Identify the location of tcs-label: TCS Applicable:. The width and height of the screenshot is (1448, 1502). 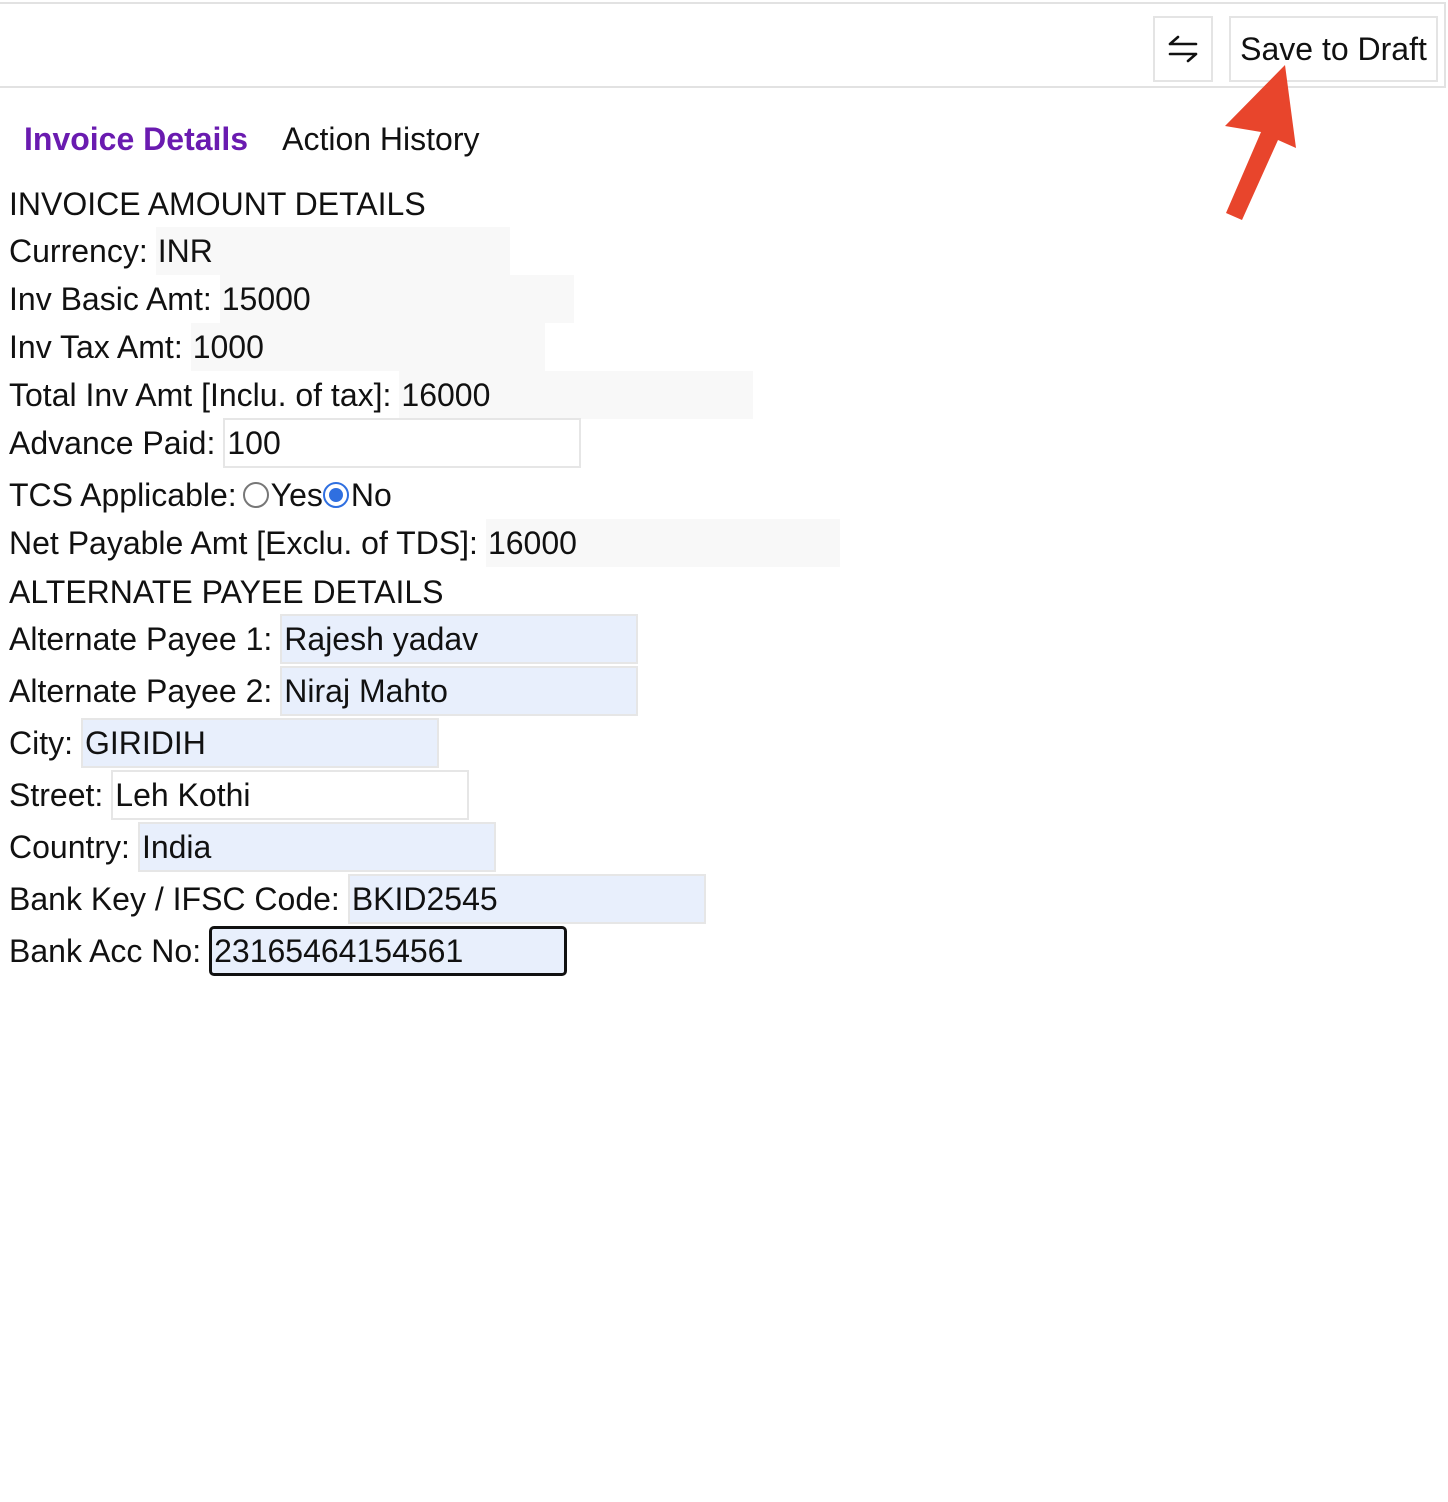
(123, 494).